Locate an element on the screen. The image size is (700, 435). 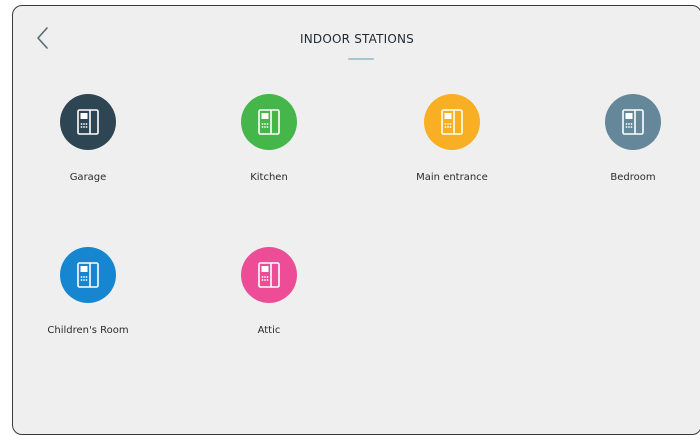
station-tile-attic: Attic is located at coordinates (269, 302).